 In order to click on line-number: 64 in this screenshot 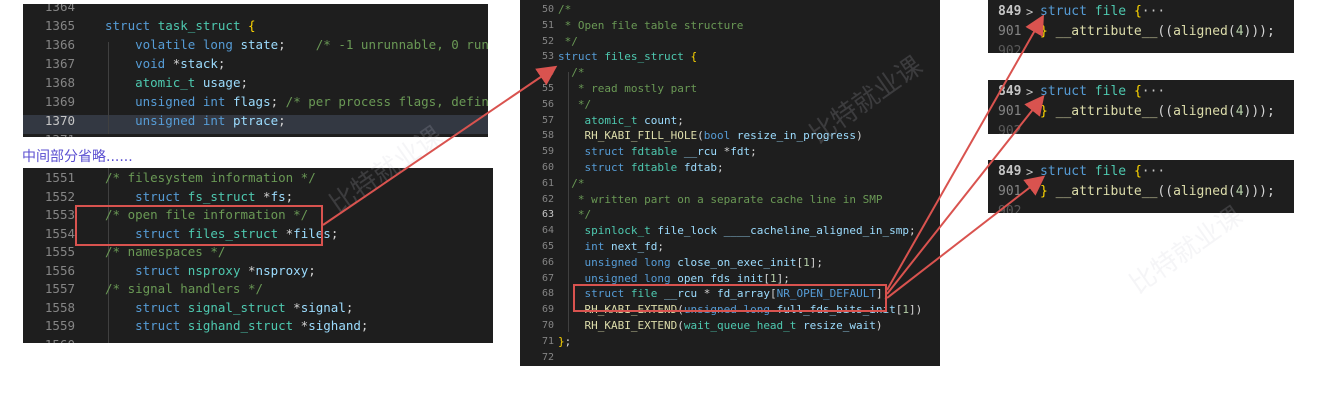, I will do `click(547, 231)`.